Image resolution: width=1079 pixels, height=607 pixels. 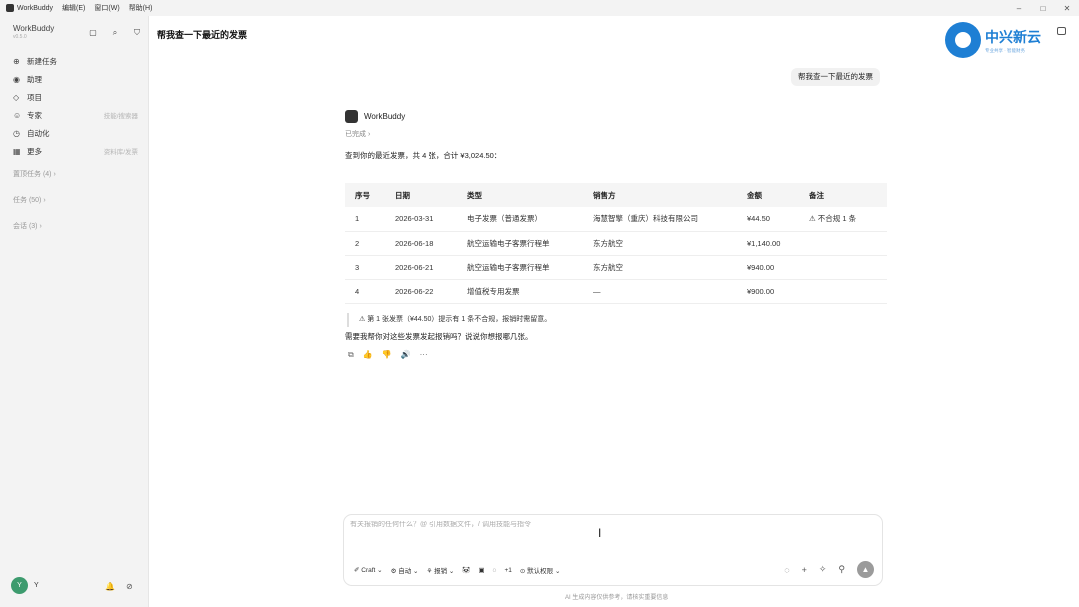 I want to click on close-icon: ✕, so click(x=1067, y=8).